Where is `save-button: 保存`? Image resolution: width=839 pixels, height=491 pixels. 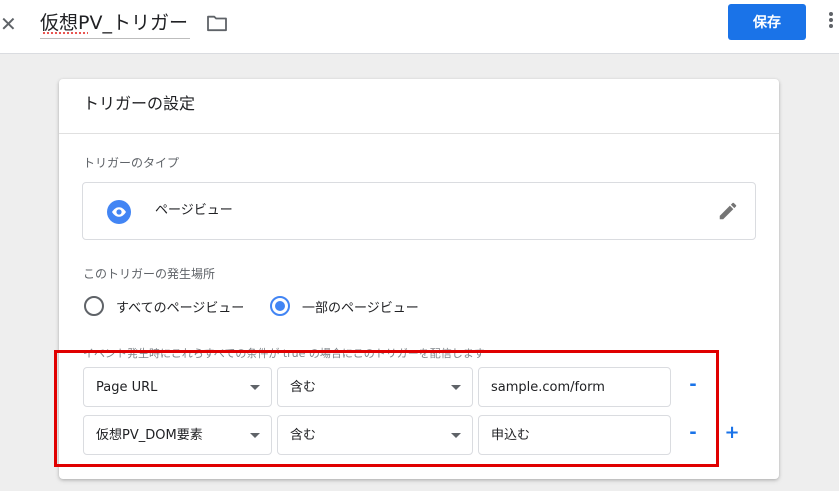
save-button: 保存 is located at coordinates (767, 22).